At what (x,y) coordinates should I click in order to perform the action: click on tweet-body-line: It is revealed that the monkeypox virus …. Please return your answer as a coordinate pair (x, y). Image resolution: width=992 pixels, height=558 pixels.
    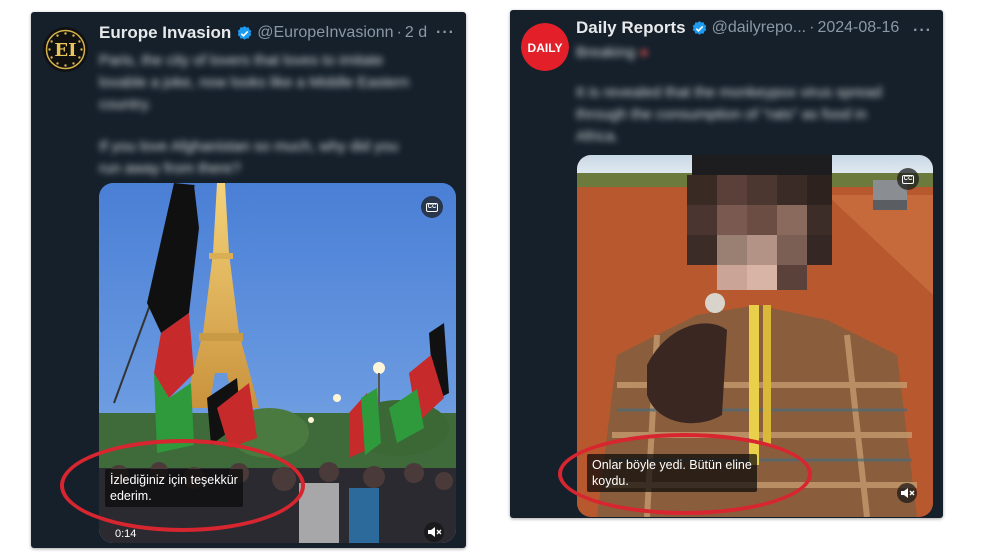
    Looking at the image, I should click on (729, 92).